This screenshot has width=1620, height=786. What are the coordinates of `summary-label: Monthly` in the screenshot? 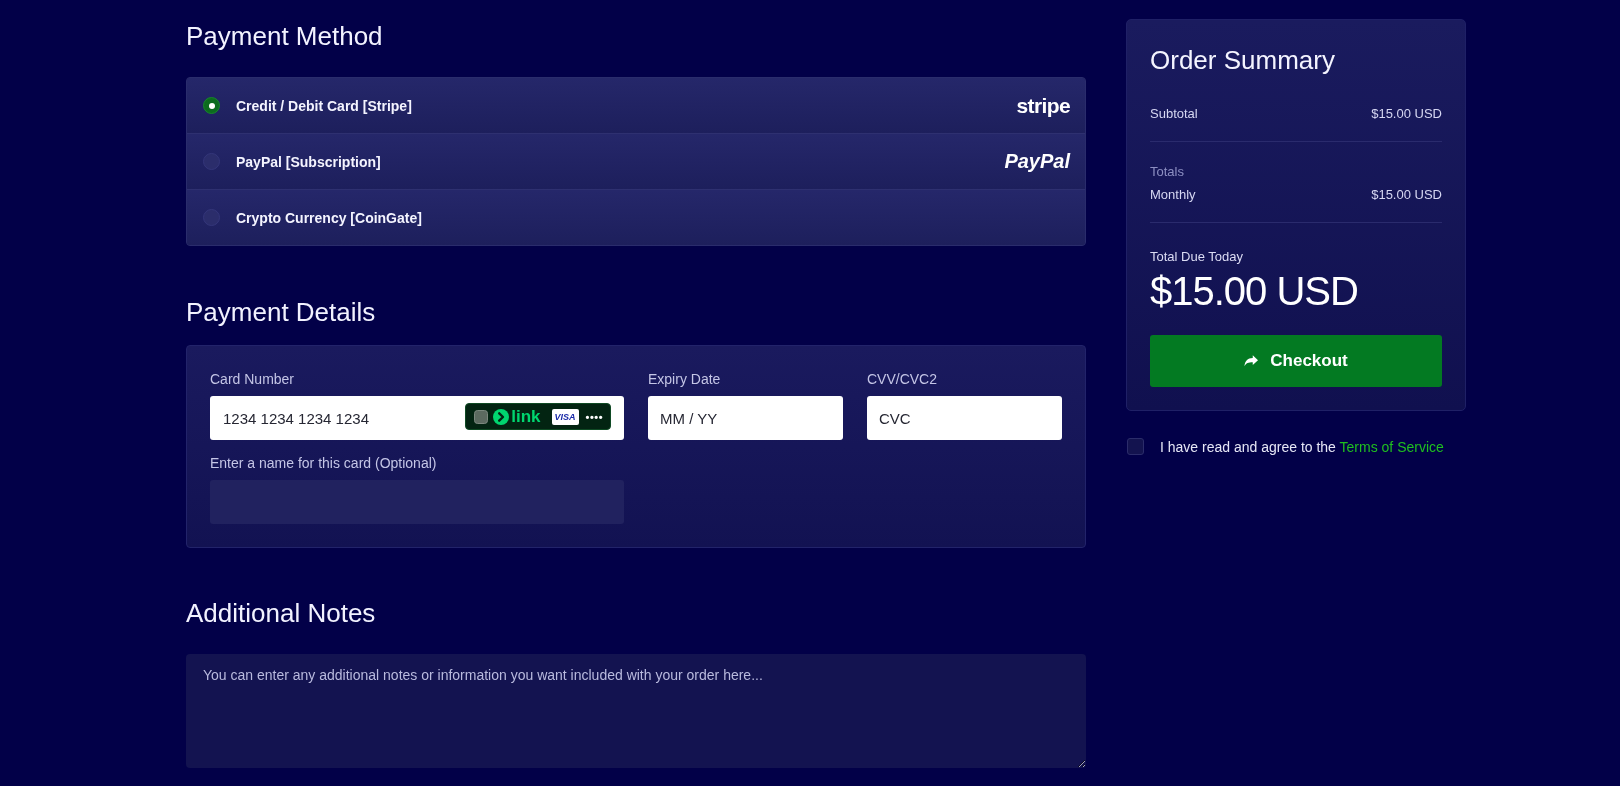 It's located at (1173, 194).